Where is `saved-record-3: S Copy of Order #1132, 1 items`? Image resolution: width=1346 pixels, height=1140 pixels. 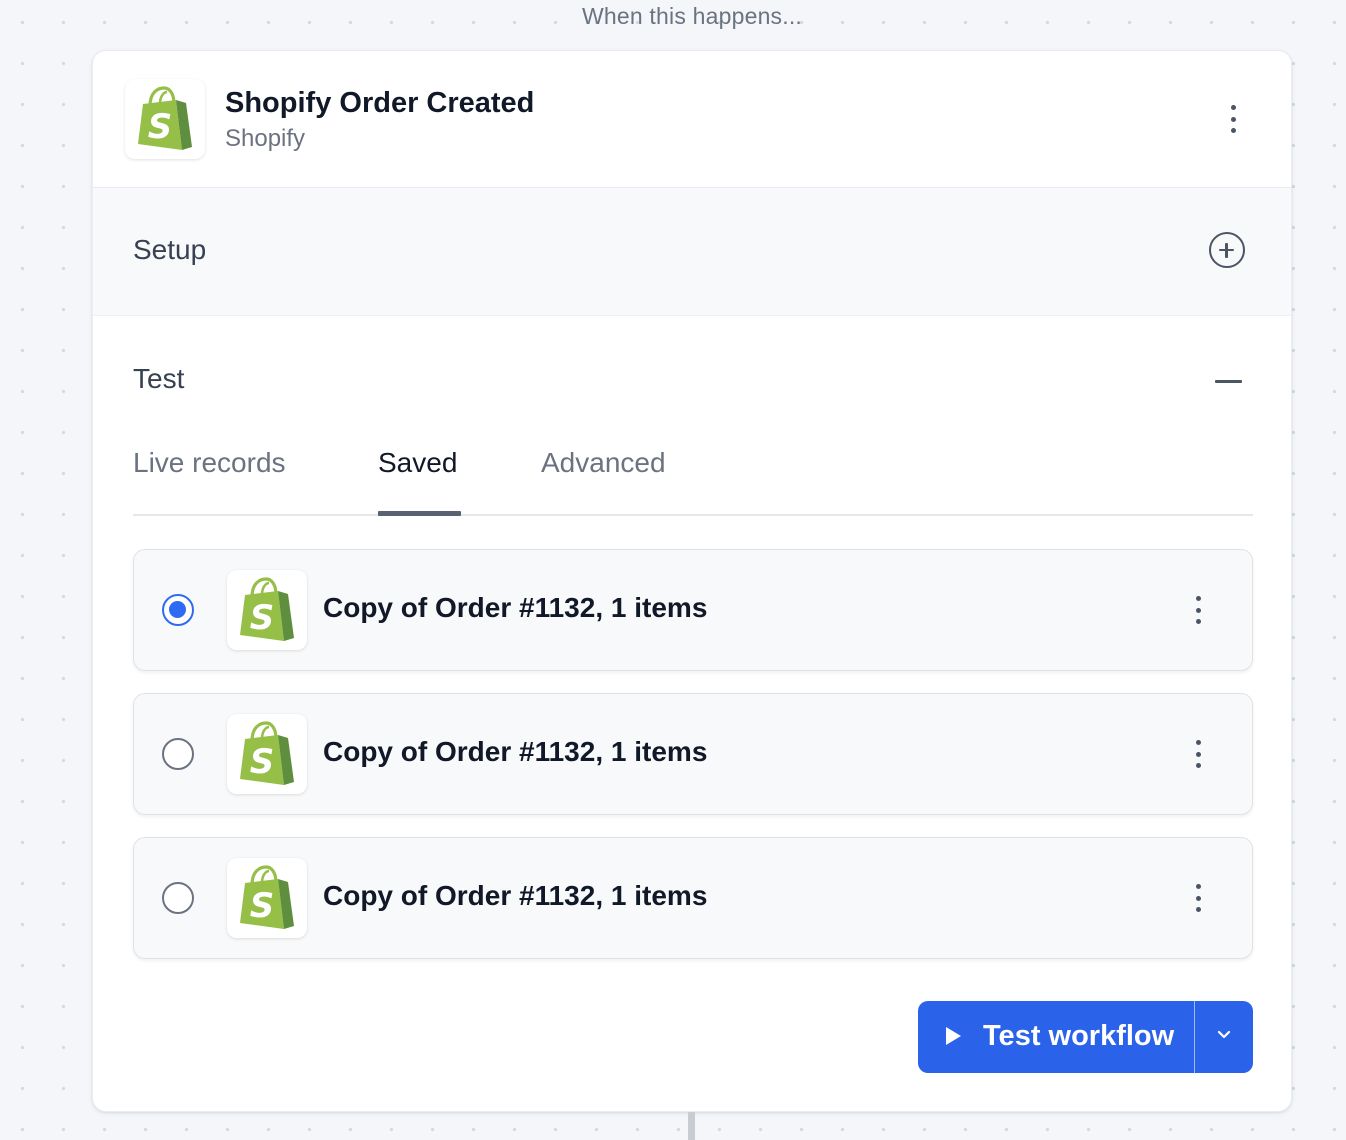 saved-record-3: S Copy of Order #1132, 1 items is located at coordinates (693, 898).